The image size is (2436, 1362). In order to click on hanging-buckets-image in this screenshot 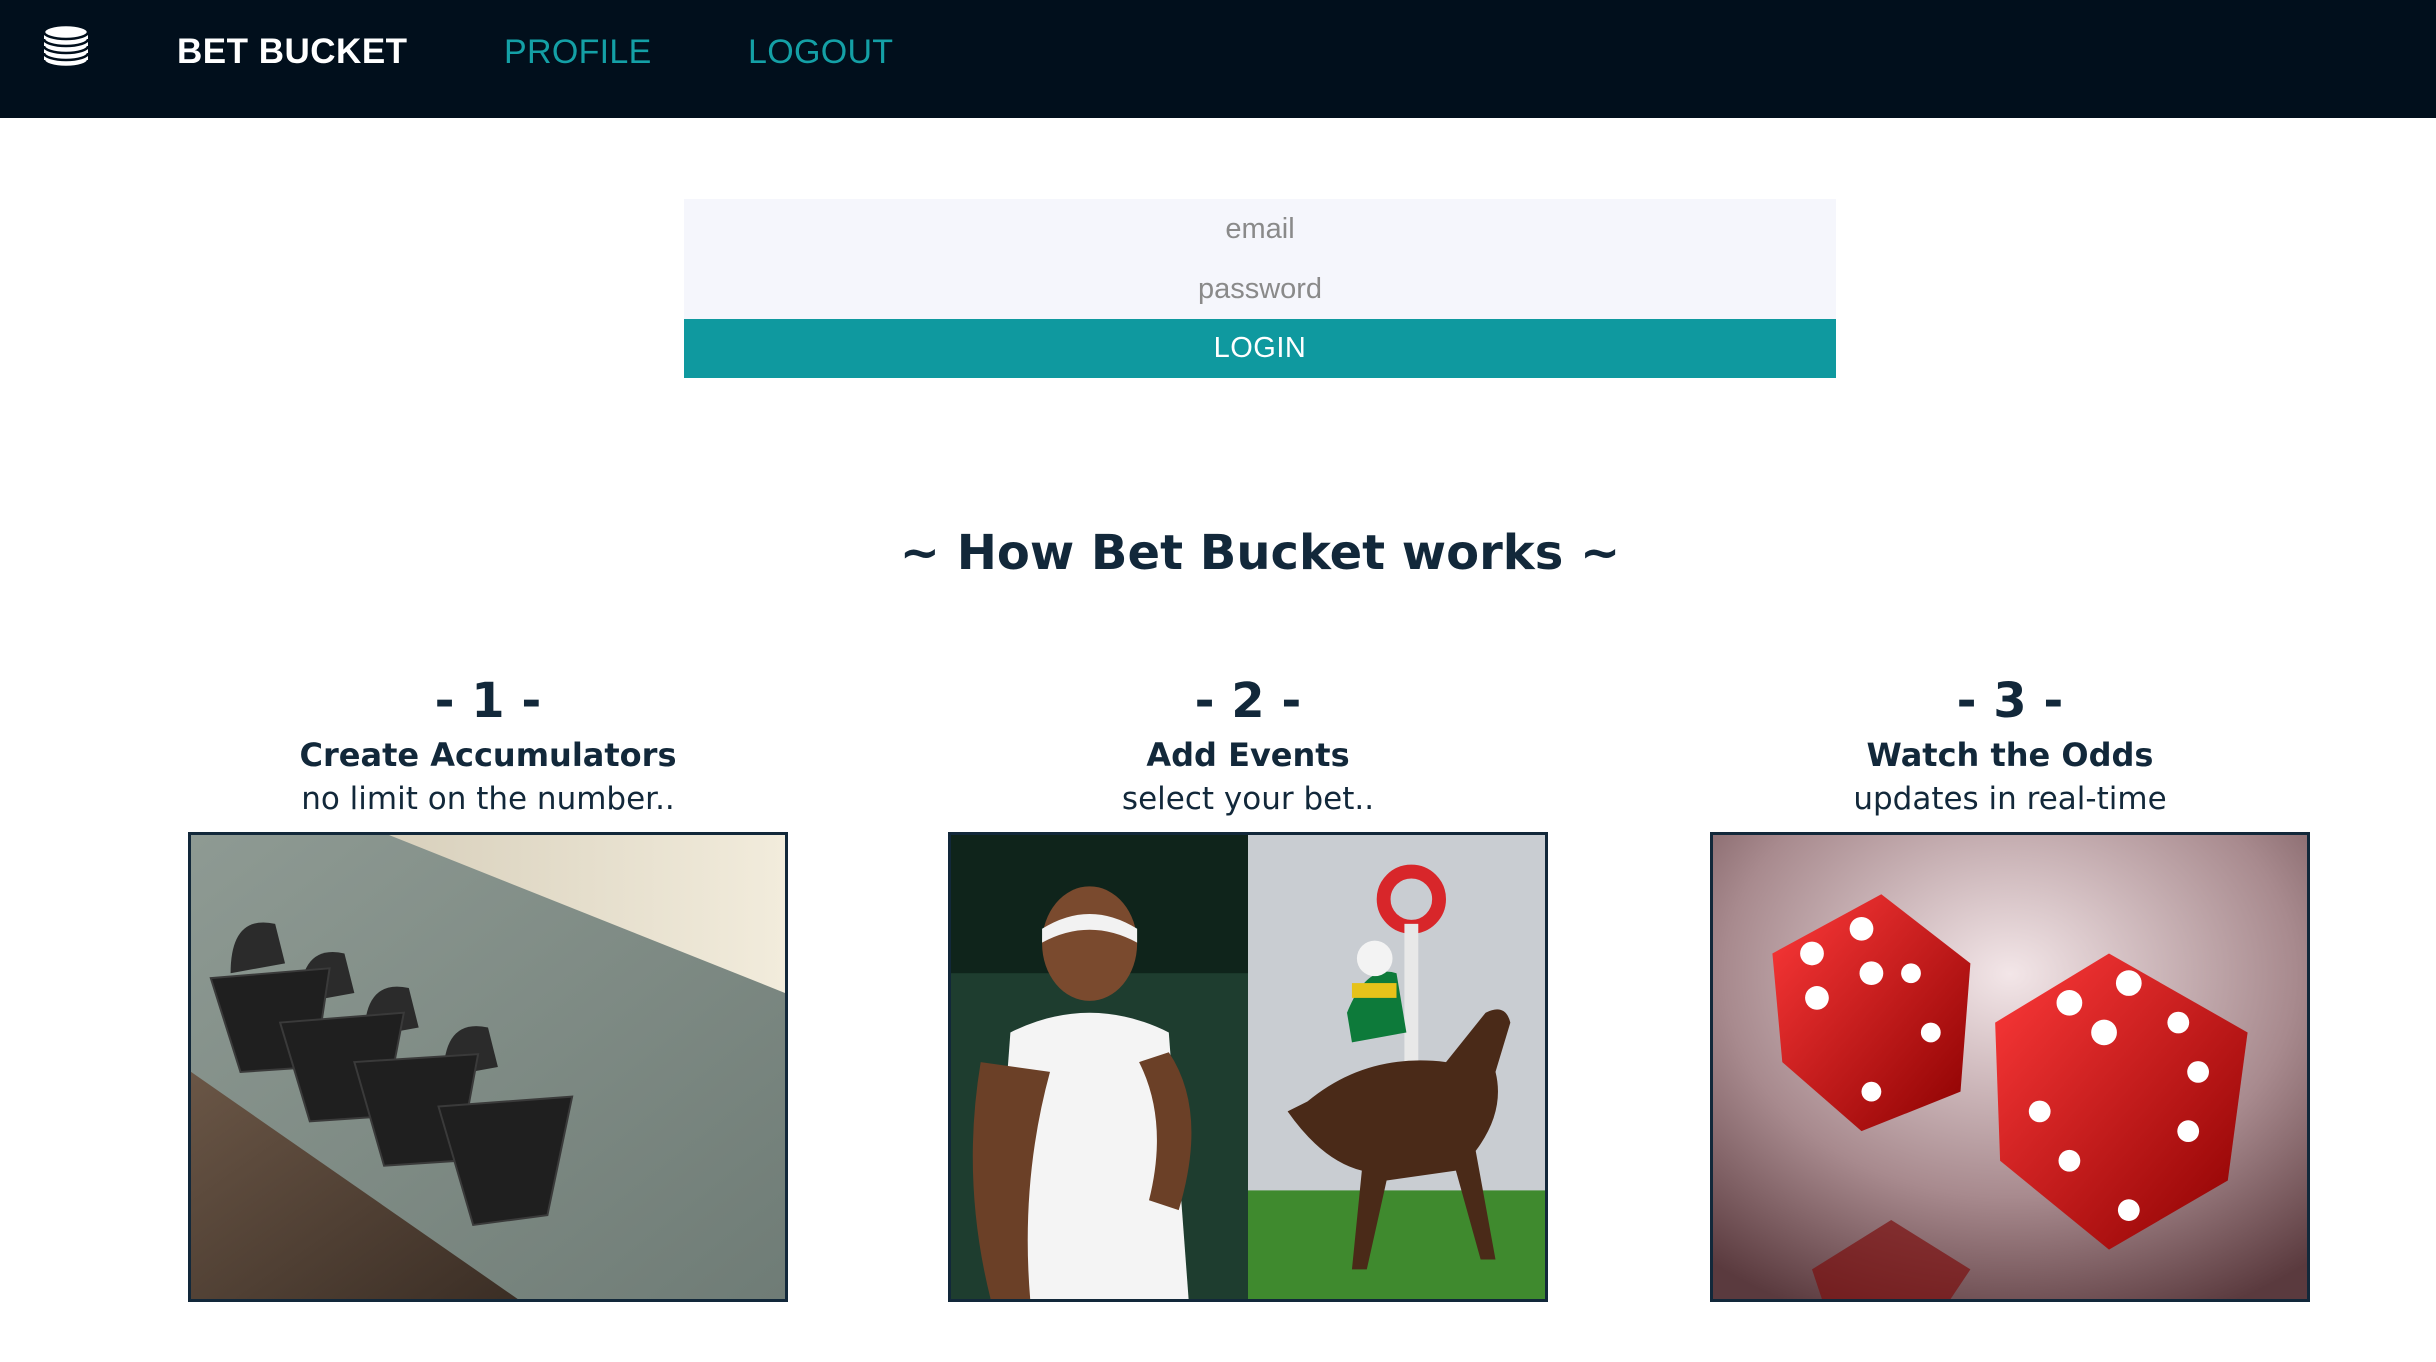, I will do `click(488, 1067)`.